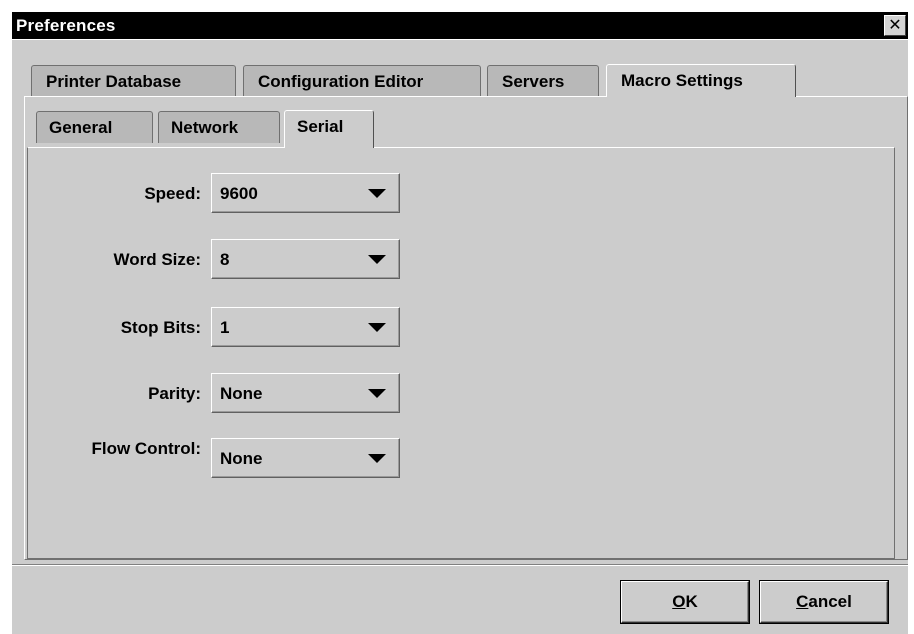  What do you see at coordinates (172, 193) in the screenshot?
I see `speed-label: Speed:` at bounding box center [172, 193].